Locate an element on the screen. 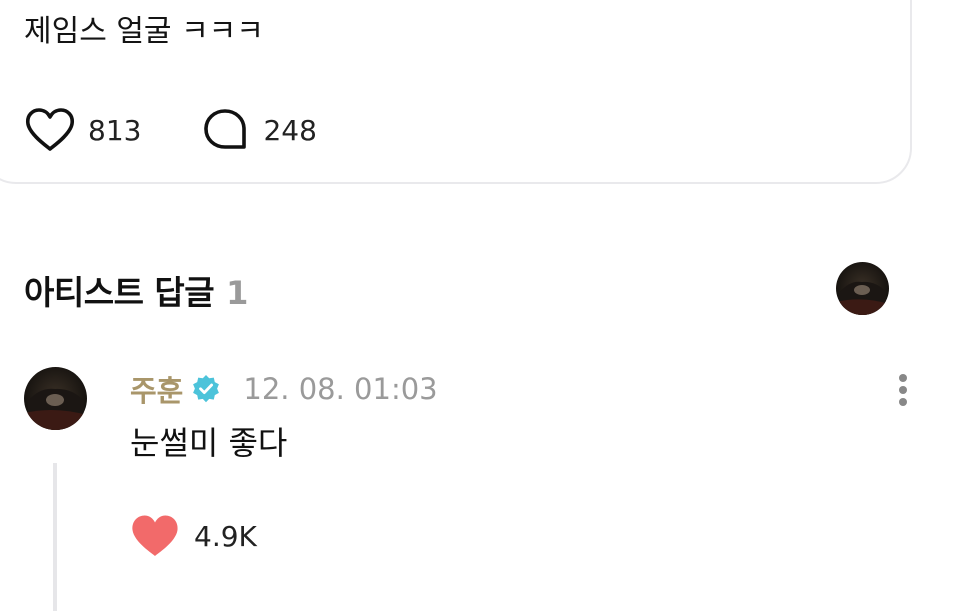  comment-timestamp: 12. 08. 01:03 is located at coordinates (340, 389).